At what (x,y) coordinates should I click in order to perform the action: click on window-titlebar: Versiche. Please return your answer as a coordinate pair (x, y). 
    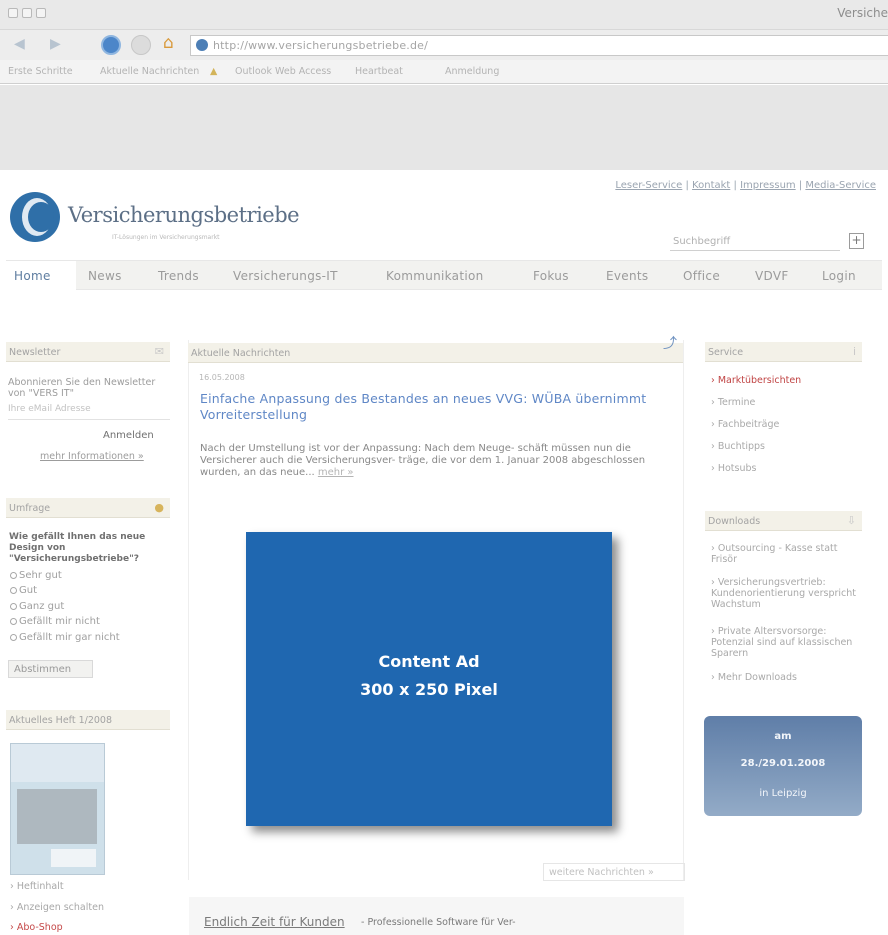
    Looking at the image, I should click on (444, 15).